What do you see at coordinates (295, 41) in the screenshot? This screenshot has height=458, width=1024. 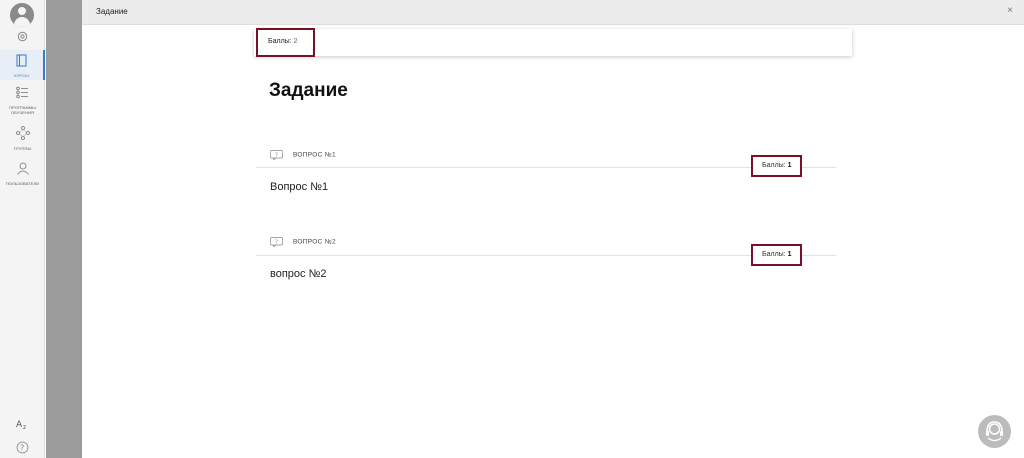 I see `score-value: 2` at bounding box center [295, 41].